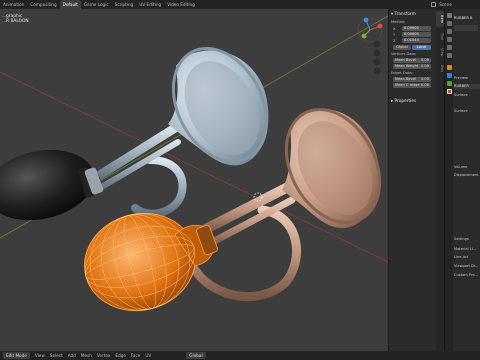 The image size is (480, 360). Describe the element at coordinates (440, 180) in the screenshot. I see `n-panel-tabs: Item Tool View Edit` at that location.